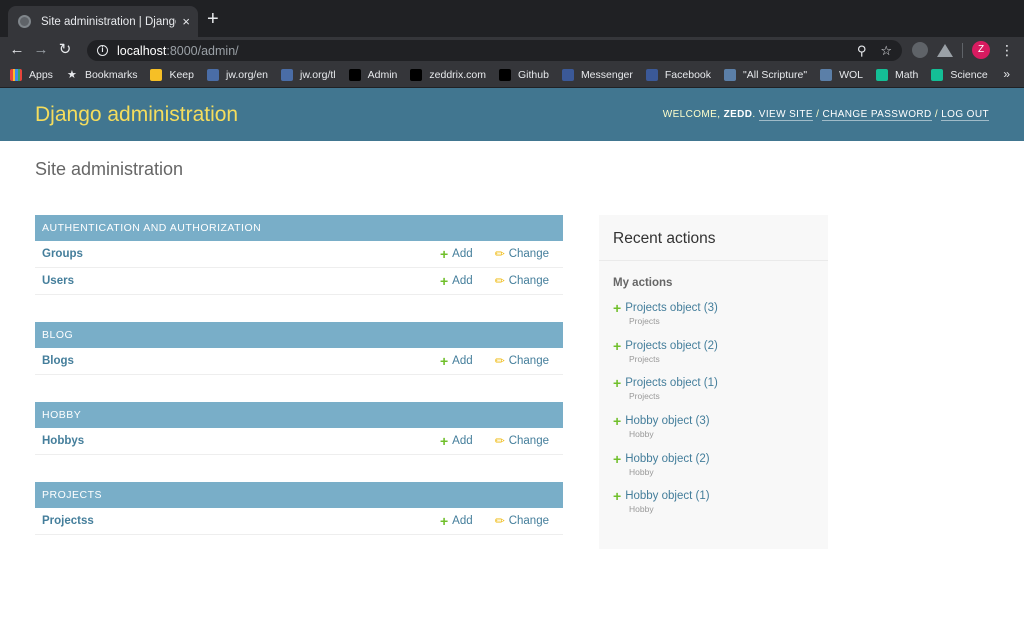 The width and height of the screenshot is (1024, 640). I want to click on model-link: Blogs, so click(241, 361).